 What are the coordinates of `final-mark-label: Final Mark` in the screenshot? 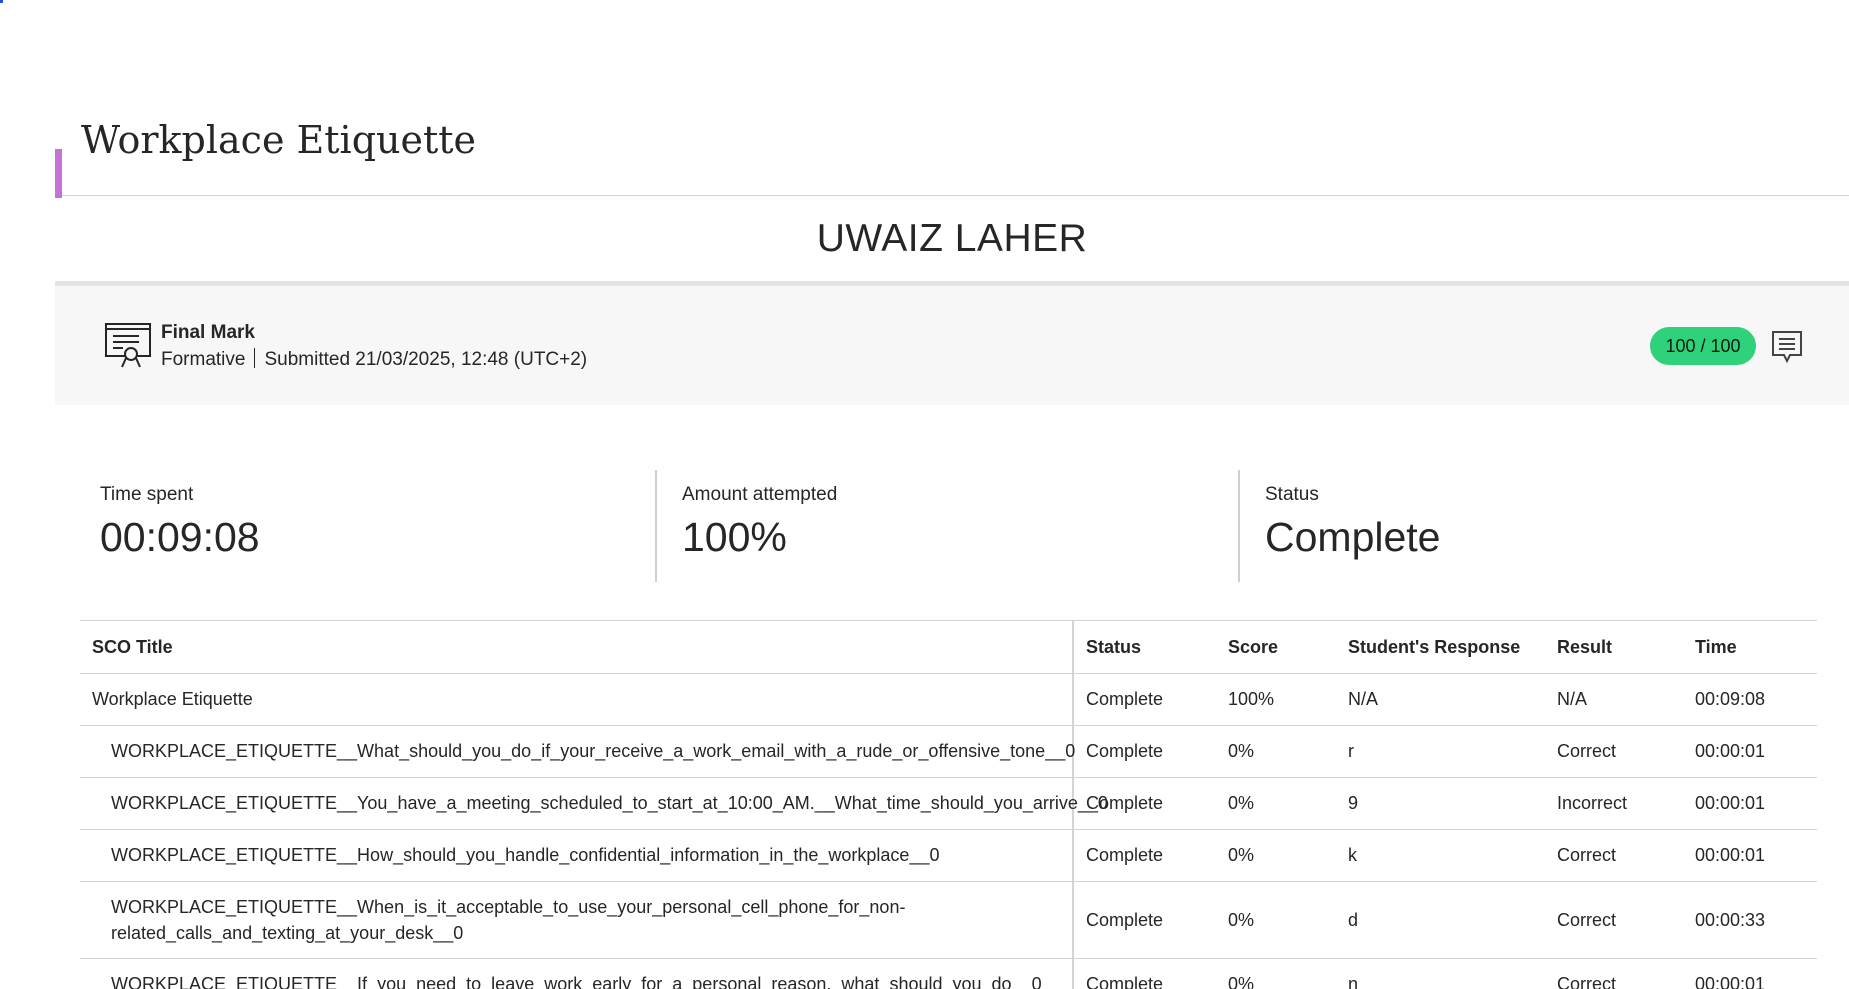 It's located at (208, 332).